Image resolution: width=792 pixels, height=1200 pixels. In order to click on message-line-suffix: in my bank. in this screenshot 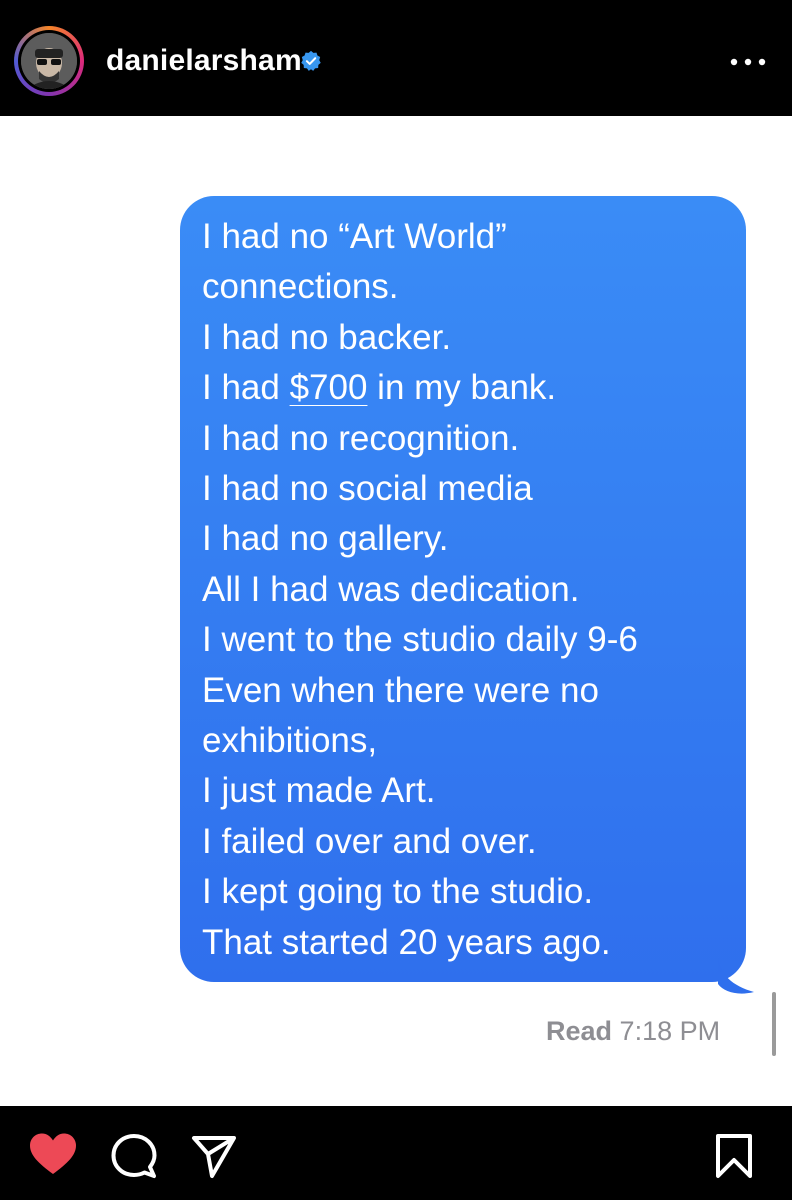, I will do `click(462, 388)`.